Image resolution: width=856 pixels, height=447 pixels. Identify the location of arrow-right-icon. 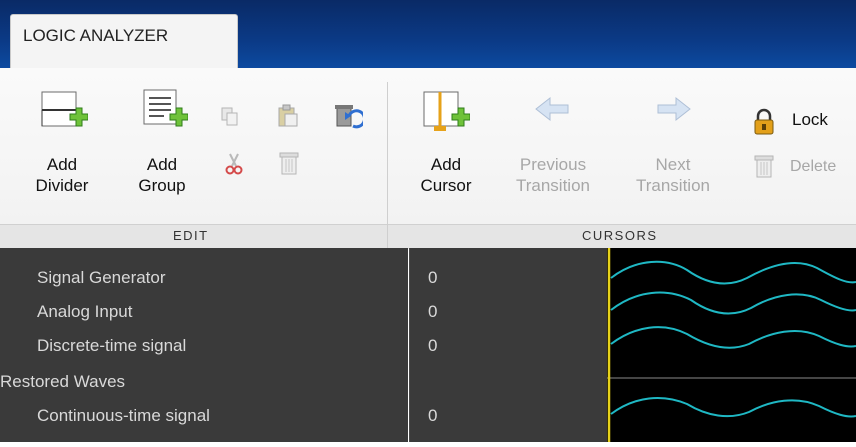
(674, 109).